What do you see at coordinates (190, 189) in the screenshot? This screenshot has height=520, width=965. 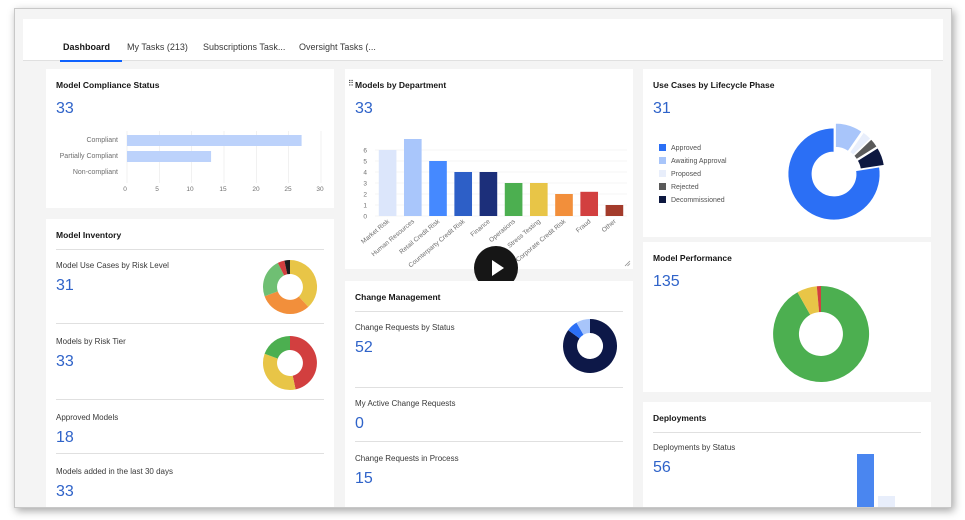 I see `compliance-tick: 10` at bounding box center [190, 189].